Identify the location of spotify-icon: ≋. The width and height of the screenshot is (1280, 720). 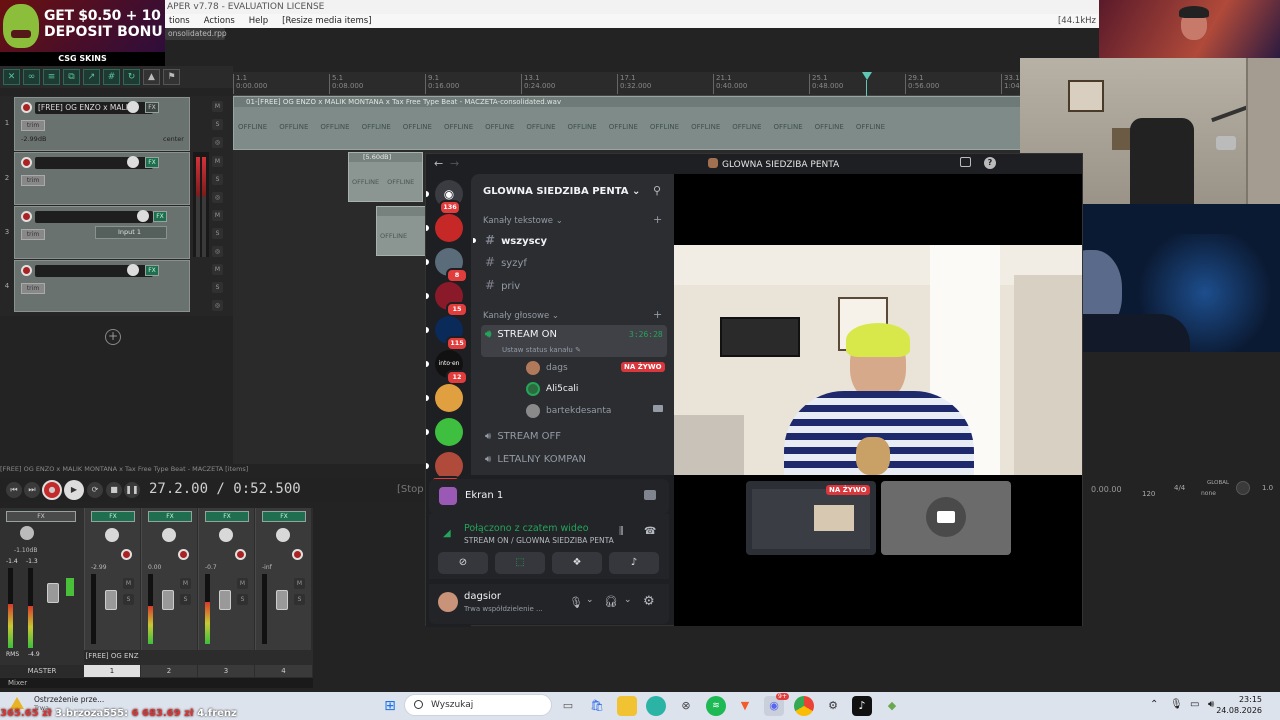
(716, 706).